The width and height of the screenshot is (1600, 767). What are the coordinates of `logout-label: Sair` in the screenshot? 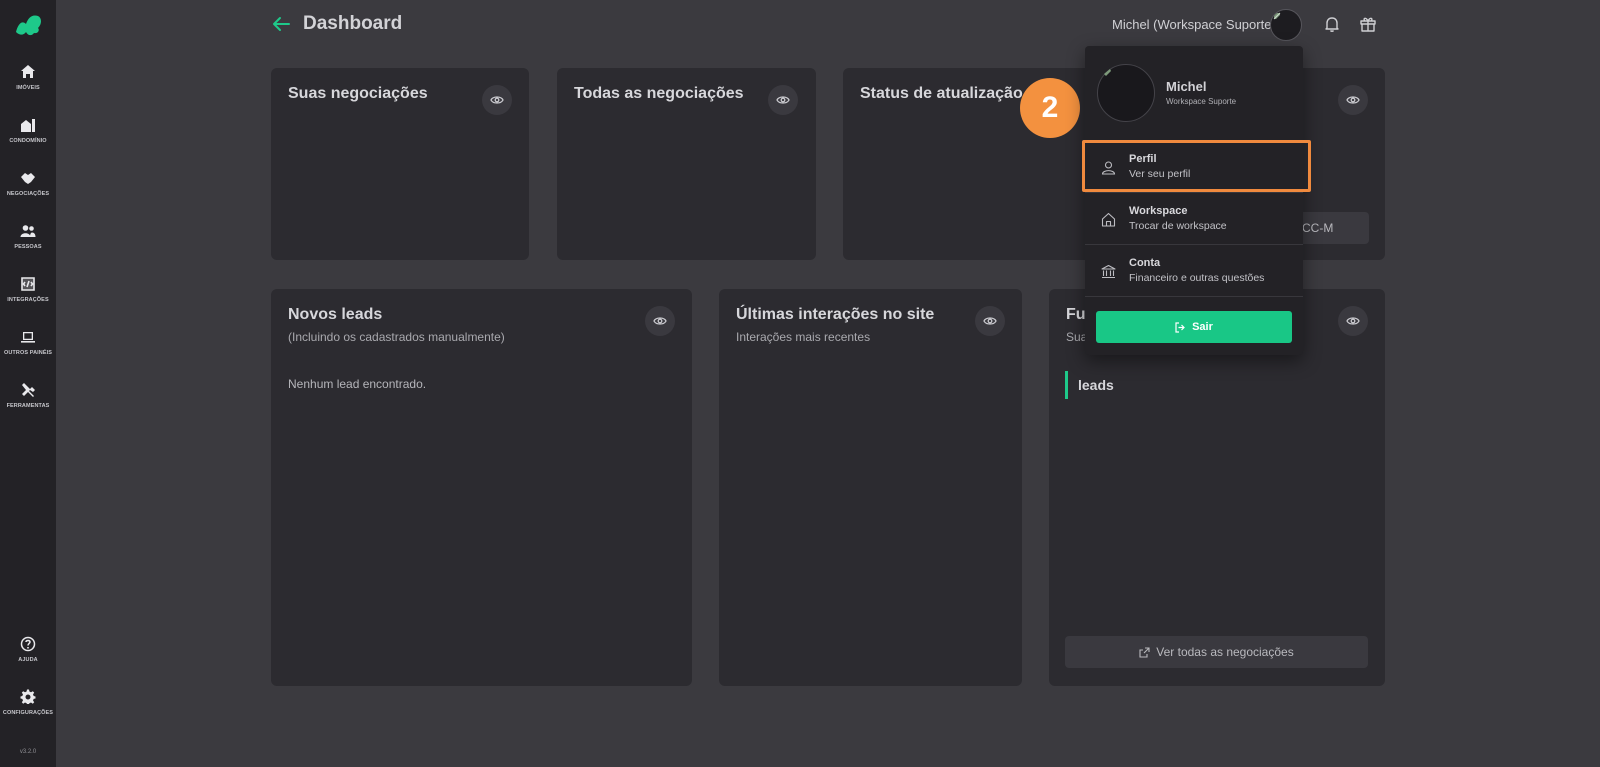 It's located at (1202, 327).